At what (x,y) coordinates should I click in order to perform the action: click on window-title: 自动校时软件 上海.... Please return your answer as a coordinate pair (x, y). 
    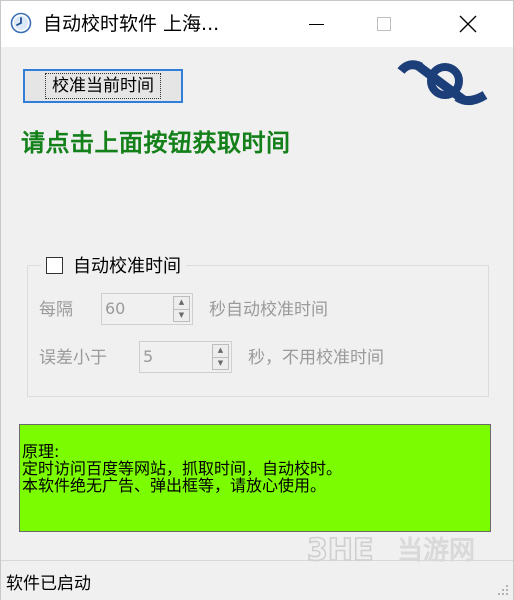
    Looking at the image, I should click on (131, 24).